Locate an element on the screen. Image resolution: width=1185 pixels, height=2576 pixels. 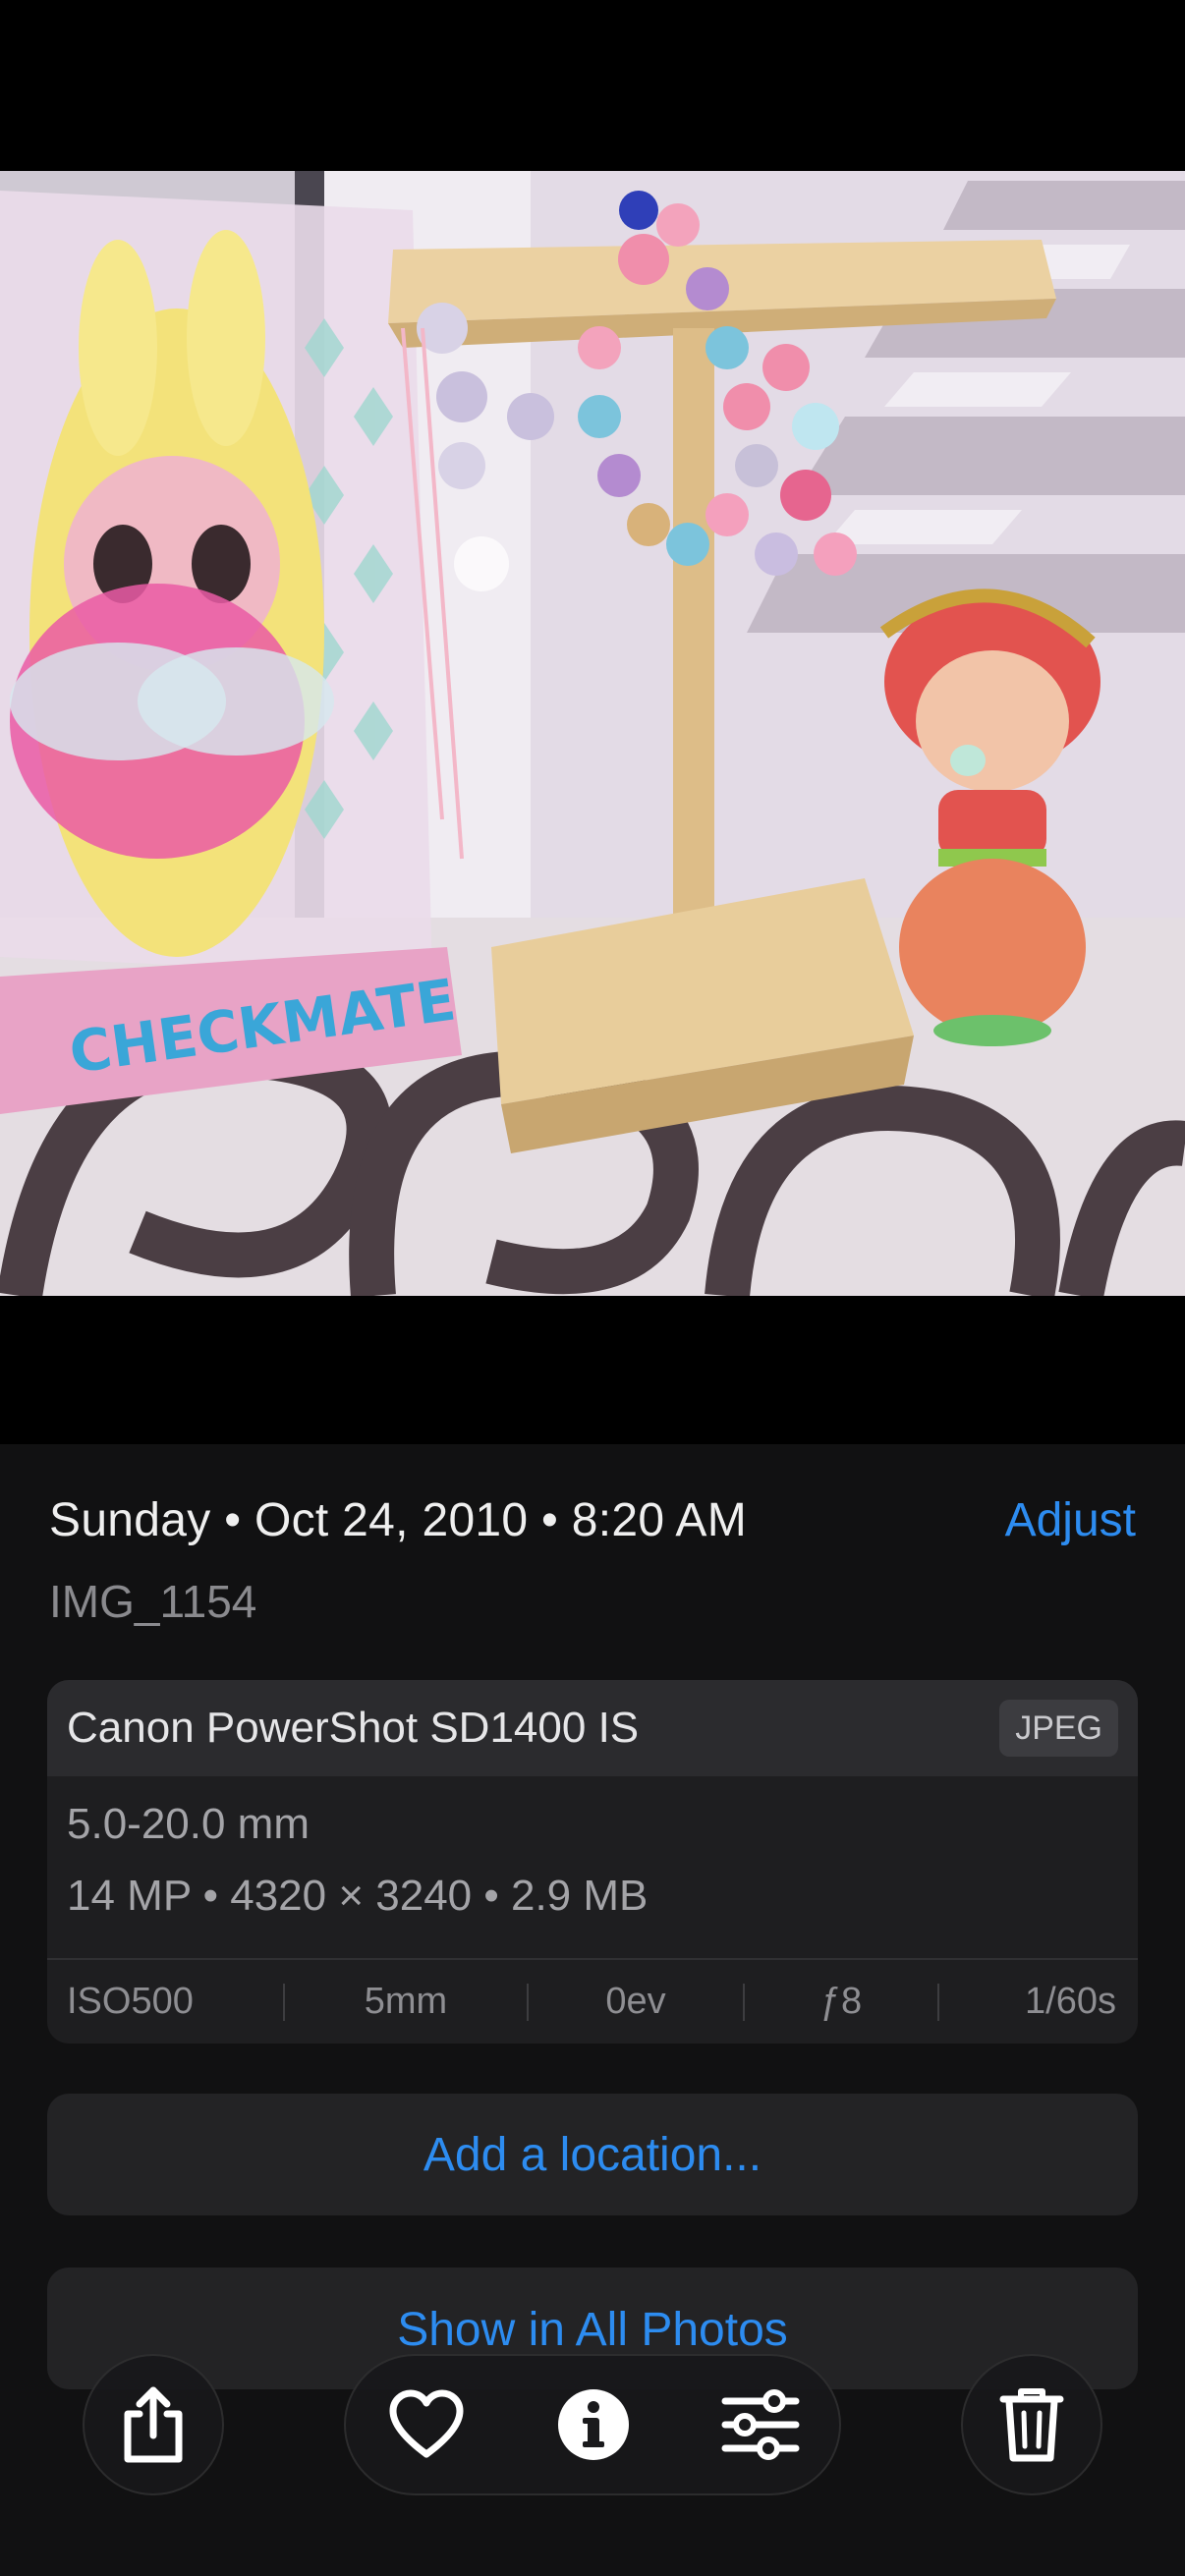
share-icon is located at coordinates (153, 2424).